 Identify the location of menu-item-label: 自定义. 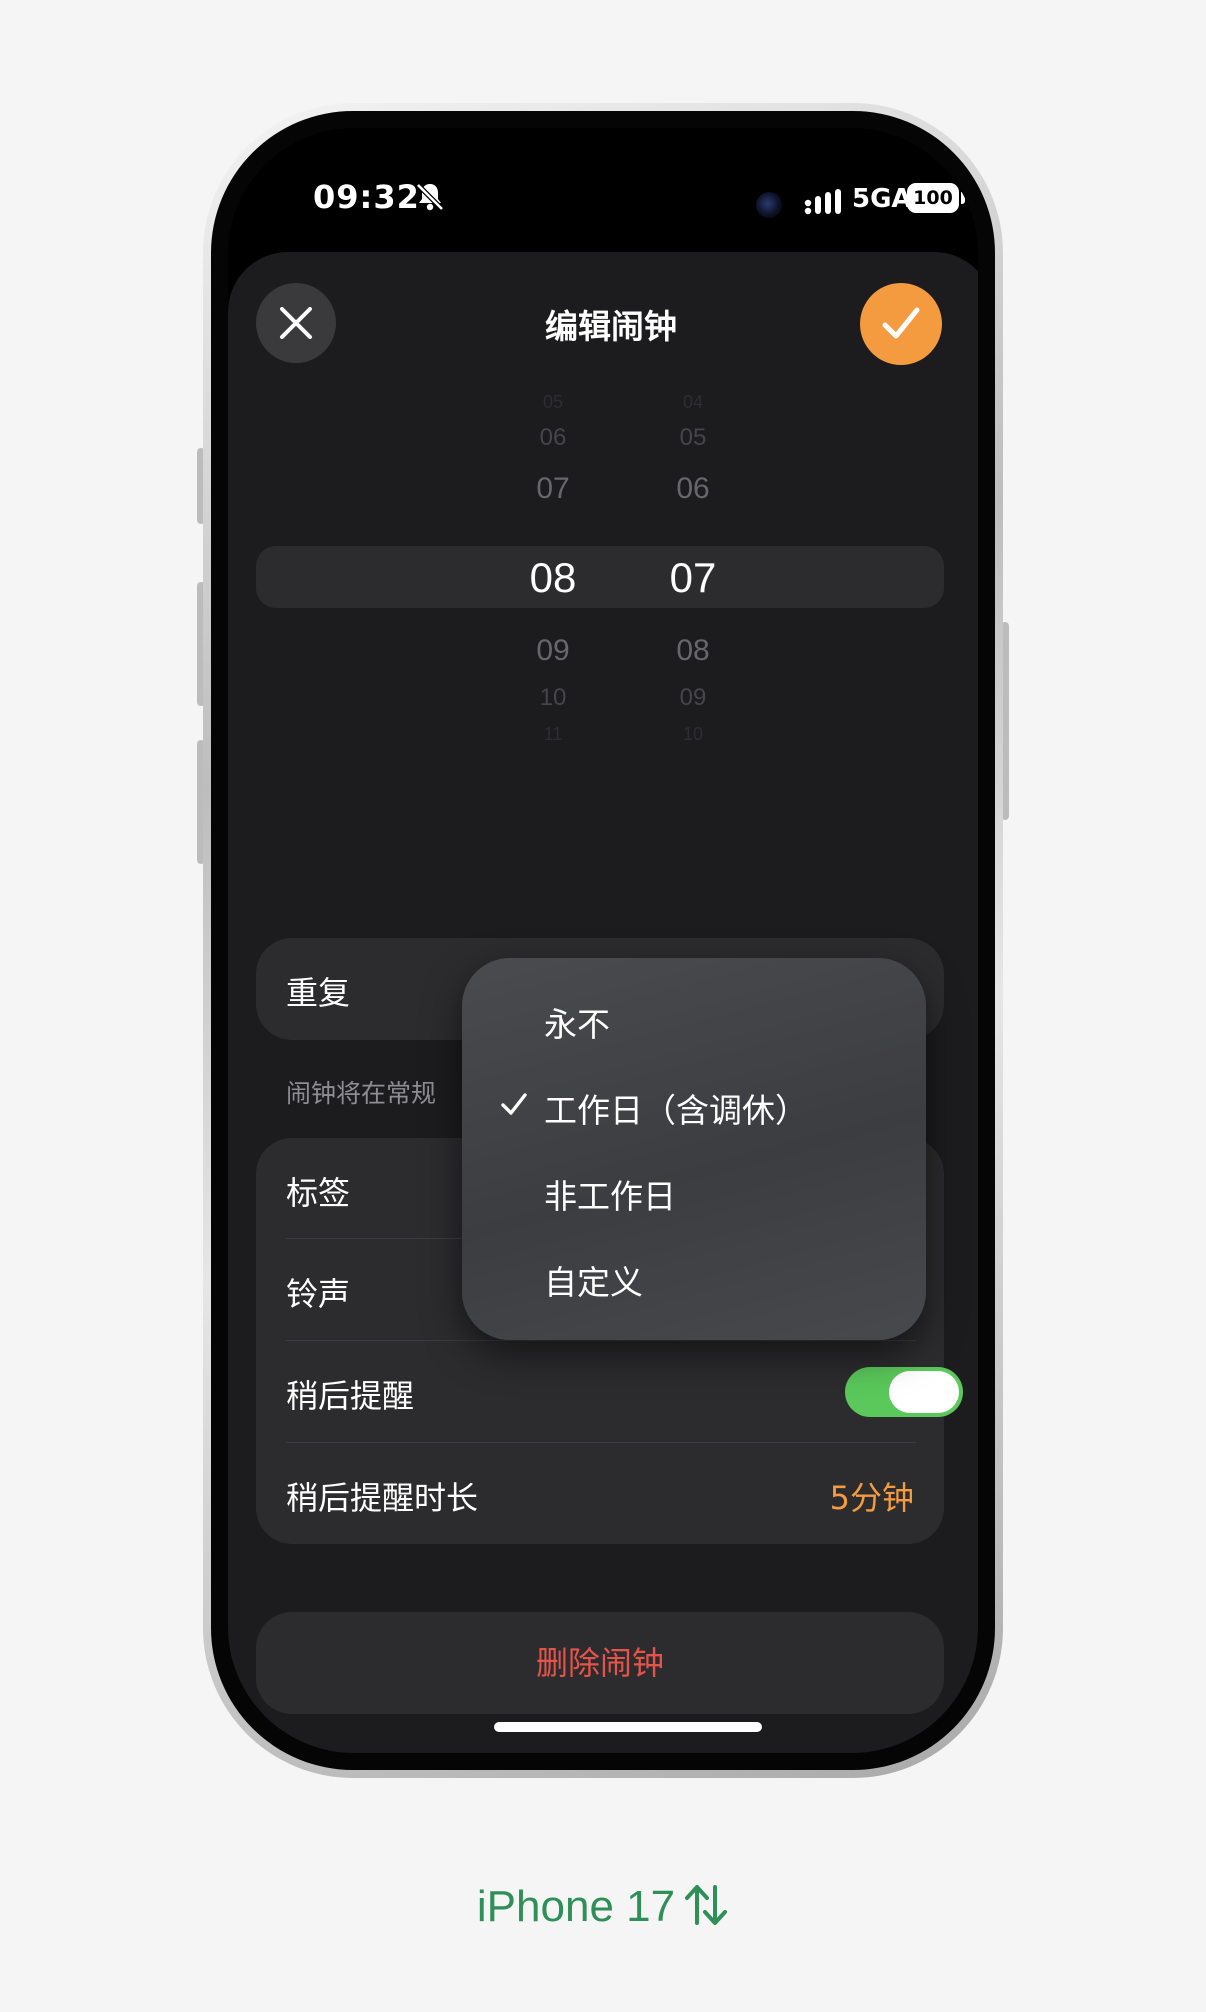
(593, 1282).